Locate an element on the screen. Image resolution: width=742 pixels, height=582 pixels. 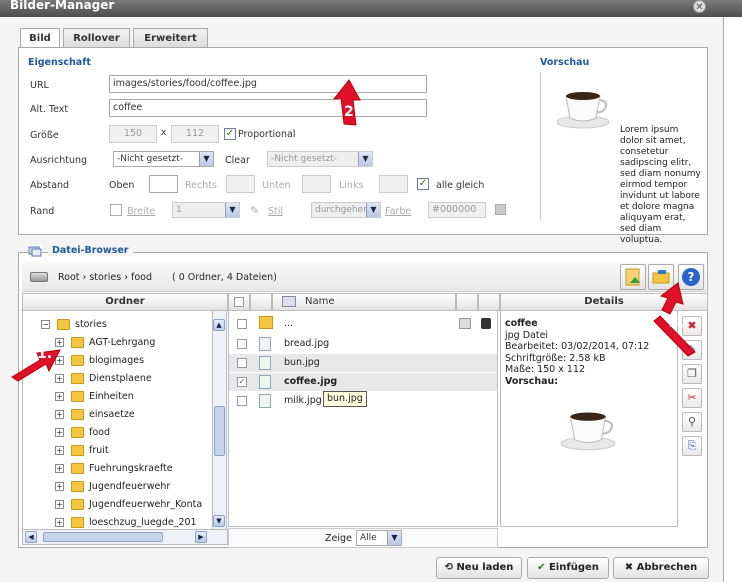
thumbnail-view-icon is located at coordinates (486, 323).